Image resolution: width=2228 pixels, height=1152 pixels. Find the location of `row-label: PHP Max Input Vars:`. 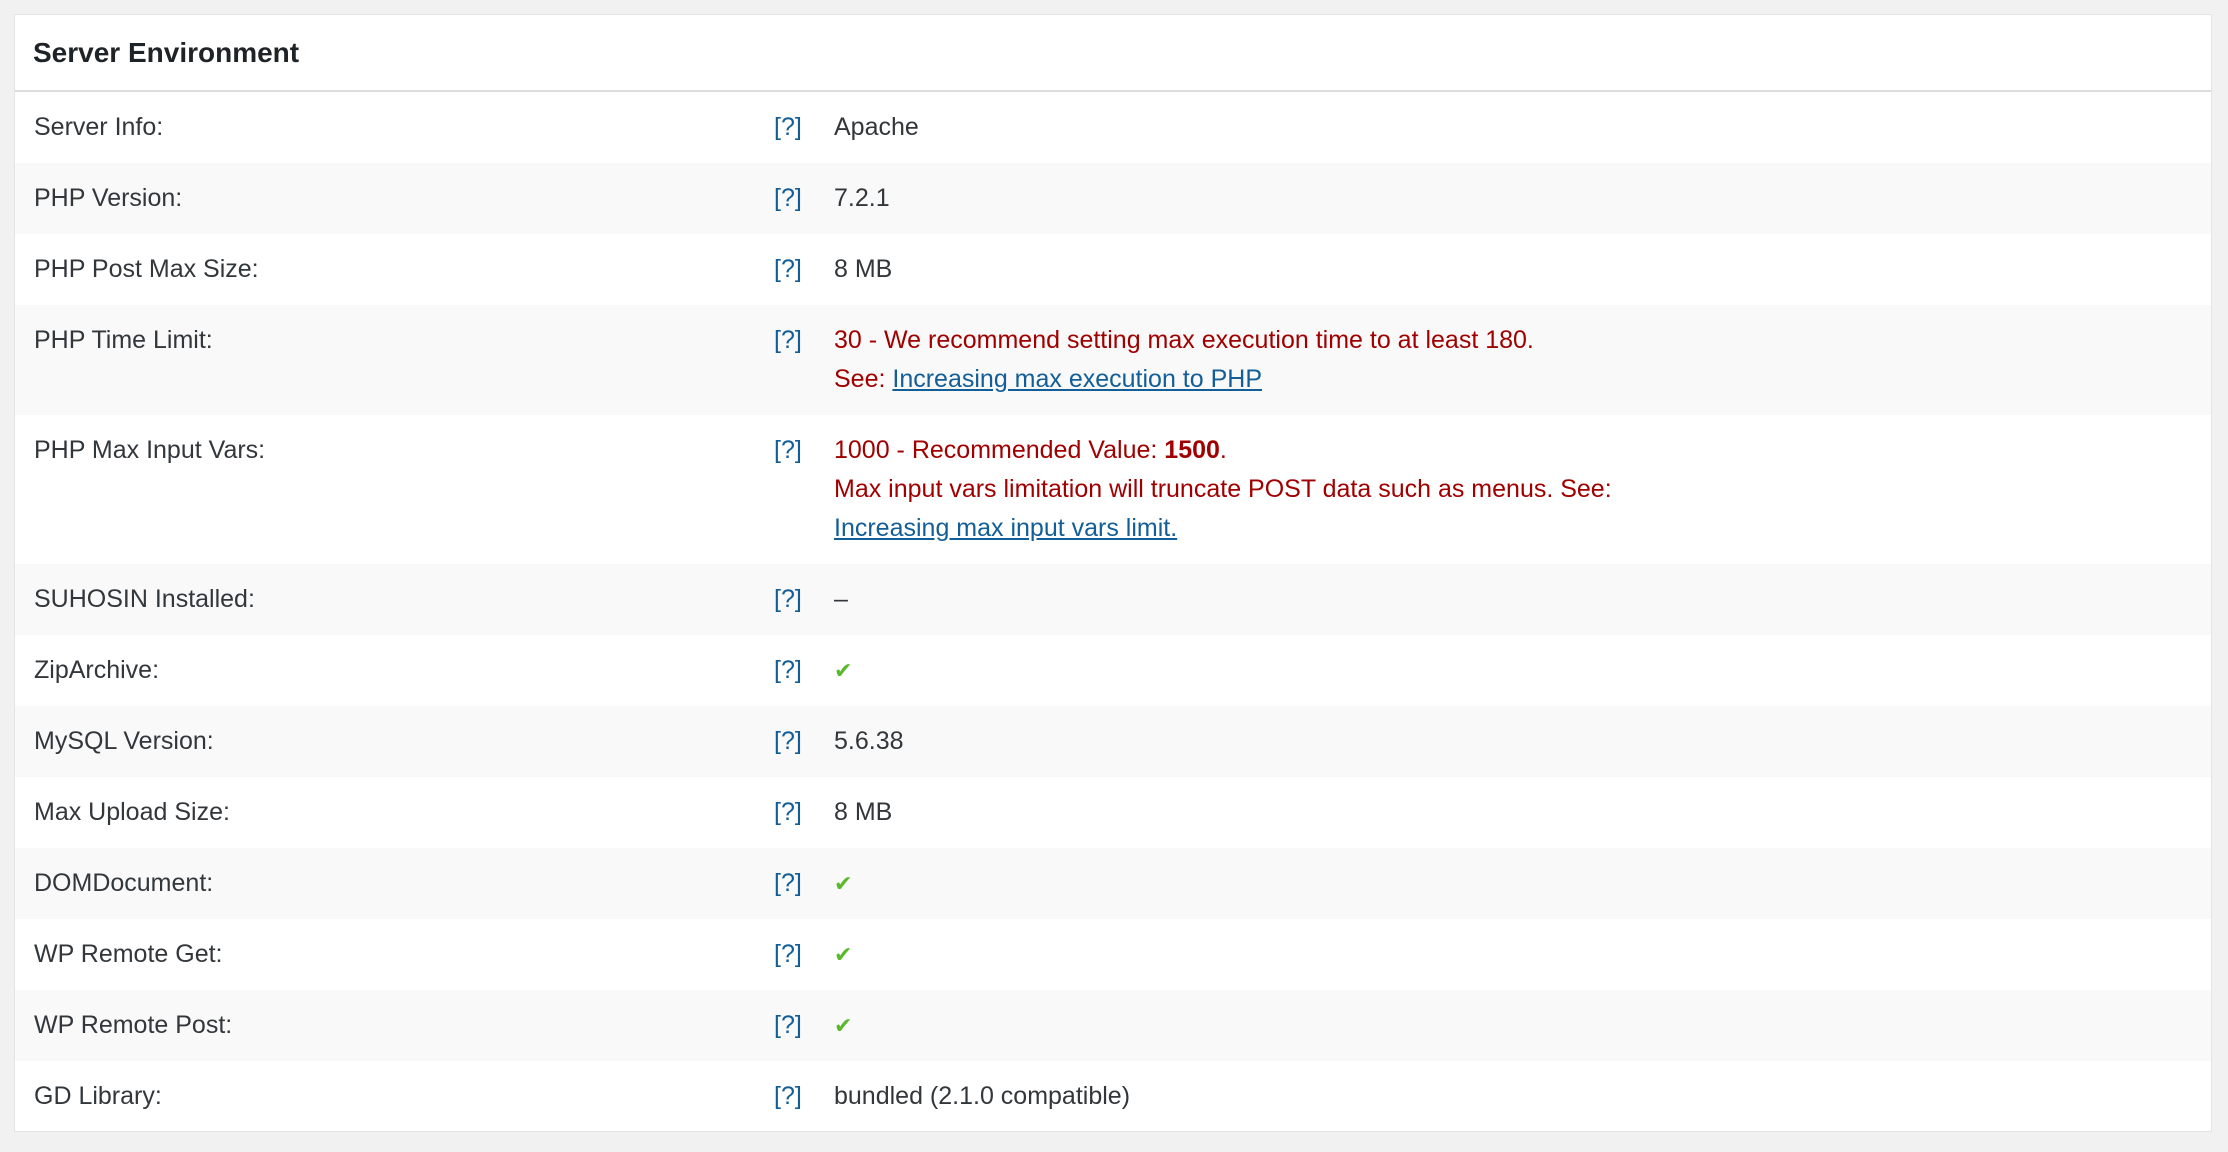

row-label: PHP Max Input Vars: is located at coordinates (150, 450).